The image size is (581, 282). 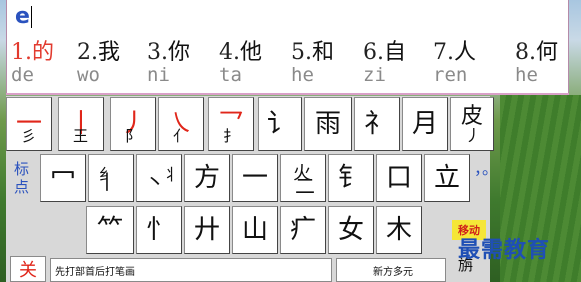 What do you see at coordinates (541, 60) in the screenshot?
I see `candidate-8: 8.何 he` at bounding box center [541, 60].